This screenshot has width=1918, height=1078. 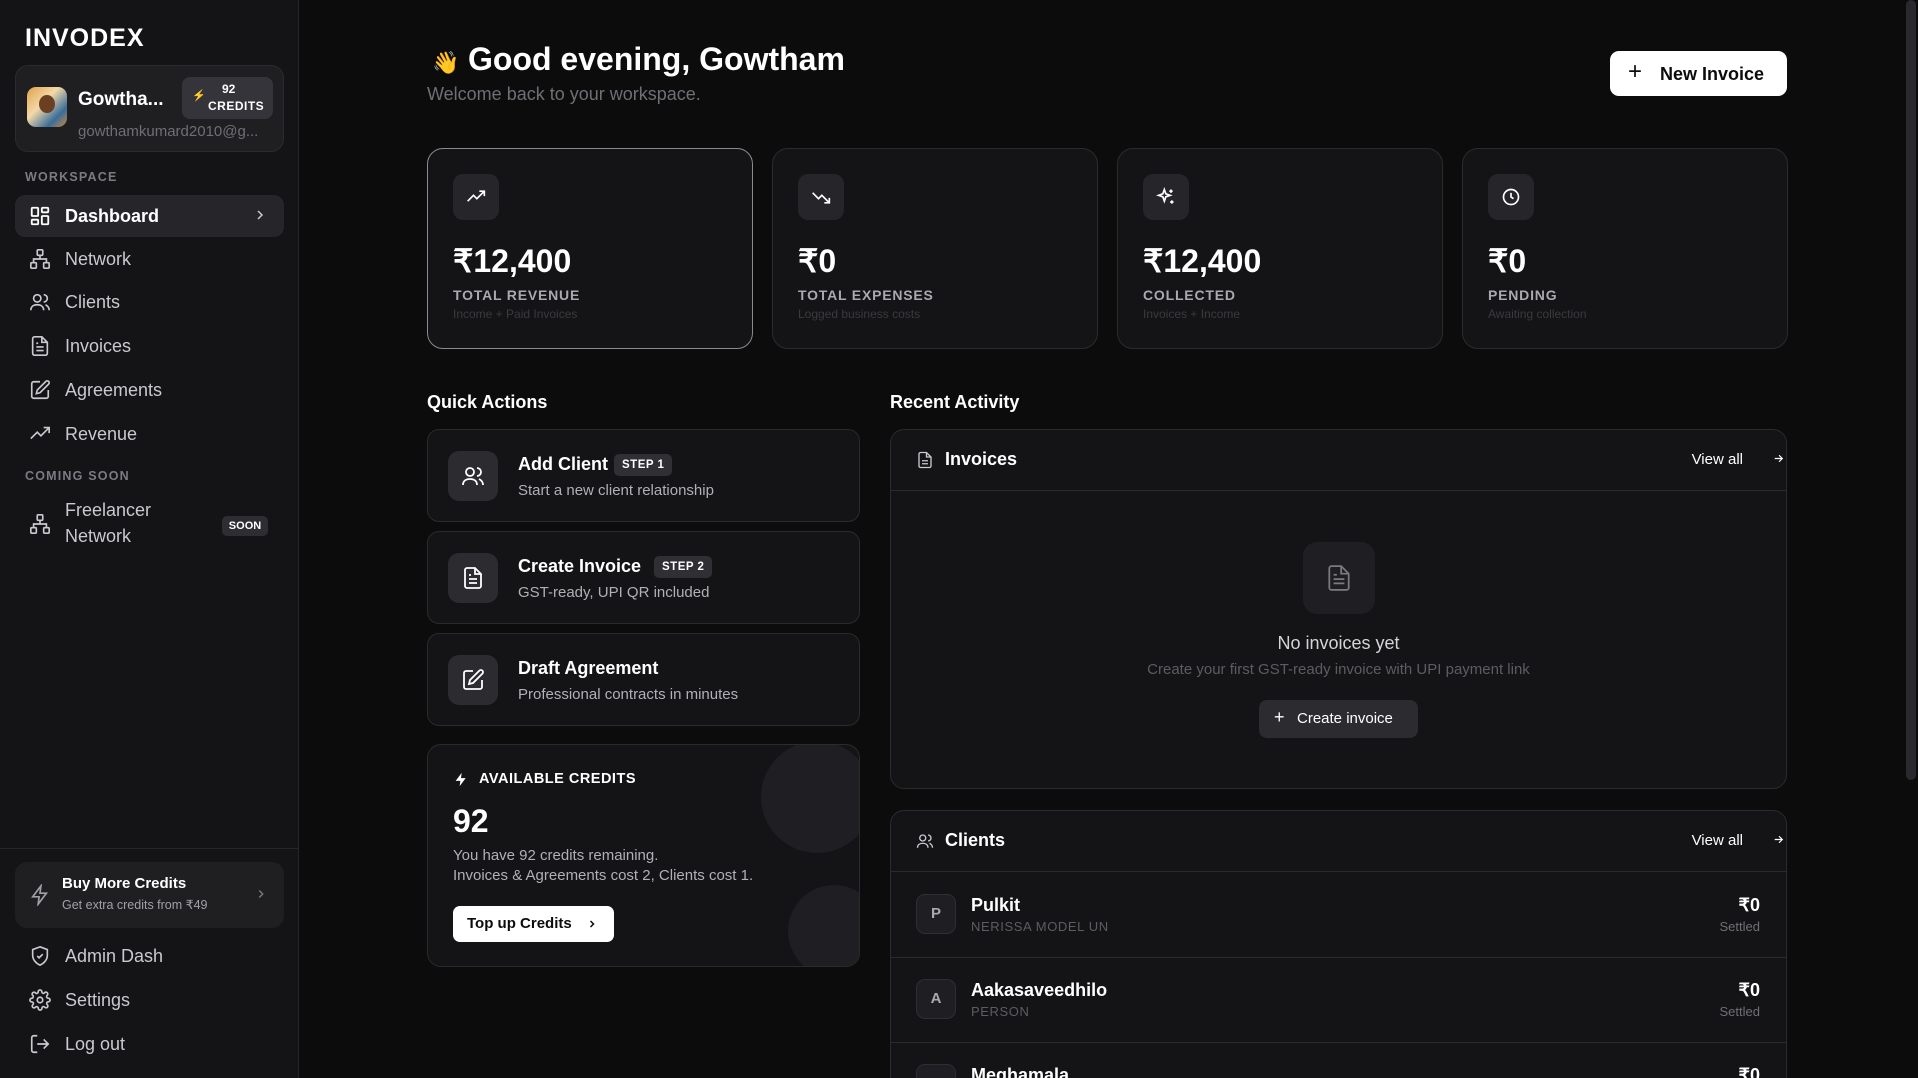 What do you see at coordinates (1712, 74) in the screenshot?
I see `new-invoice-label: New Invoice` at bounding box center [1712, 74].